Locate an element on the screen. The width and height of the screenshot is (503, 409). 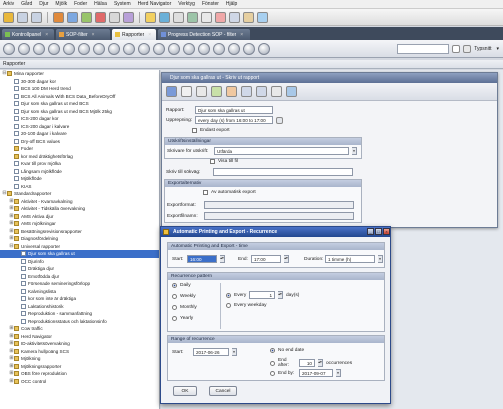
tree-item: ICS-200 dagar i kalvare is located at coordinates (79, 127).